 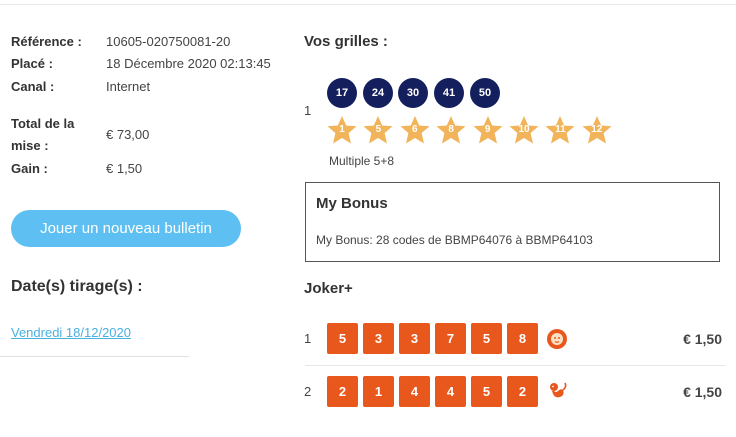 What do you see at coordinates (126, 228) in the screenshot?
I see `play-new-ticket-button: Jouer un nouveau bulletin` at bounding box center [126, 228].